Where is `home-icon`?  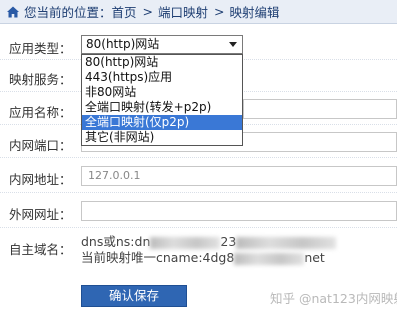
home-icon is located at coordinates (13, 11).